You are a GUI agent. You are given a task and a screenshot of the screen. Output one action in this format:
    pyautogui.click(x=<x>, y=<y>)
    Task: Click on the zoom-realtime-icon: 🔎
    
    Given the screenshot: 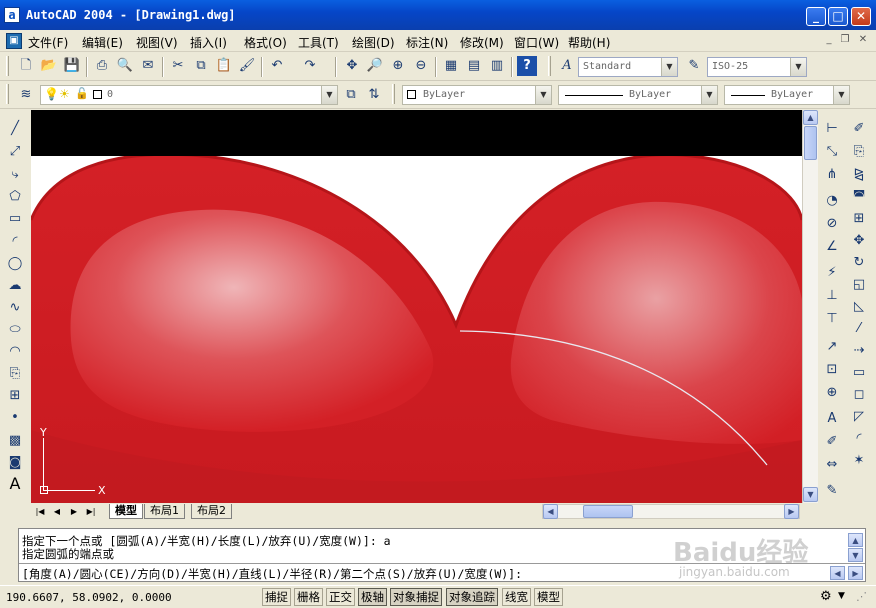 What is the action you would take?
    pyautogui.click(x=375, y=66)
    